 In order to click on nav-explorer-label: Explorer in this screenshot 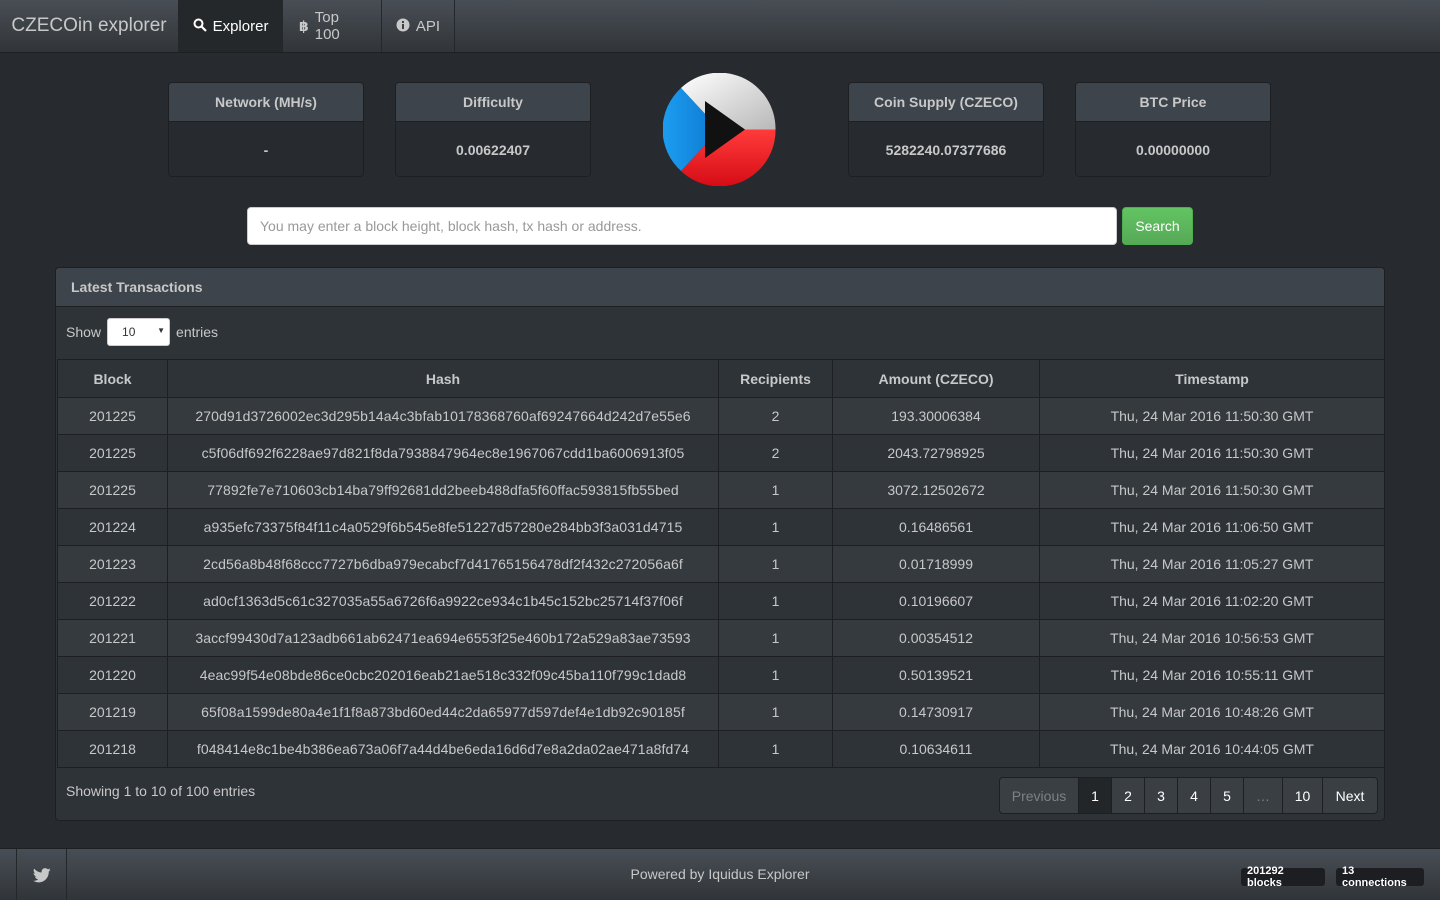, I will do `click(240, 26)`.